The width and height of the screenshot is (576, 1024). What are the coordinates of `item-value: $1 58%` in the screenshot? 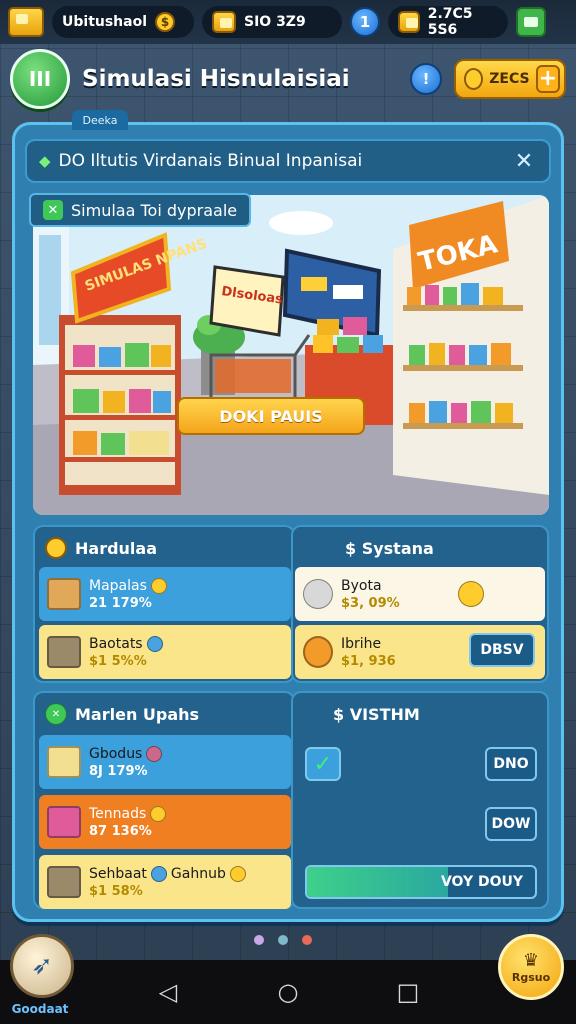 It's located at (116, 891).